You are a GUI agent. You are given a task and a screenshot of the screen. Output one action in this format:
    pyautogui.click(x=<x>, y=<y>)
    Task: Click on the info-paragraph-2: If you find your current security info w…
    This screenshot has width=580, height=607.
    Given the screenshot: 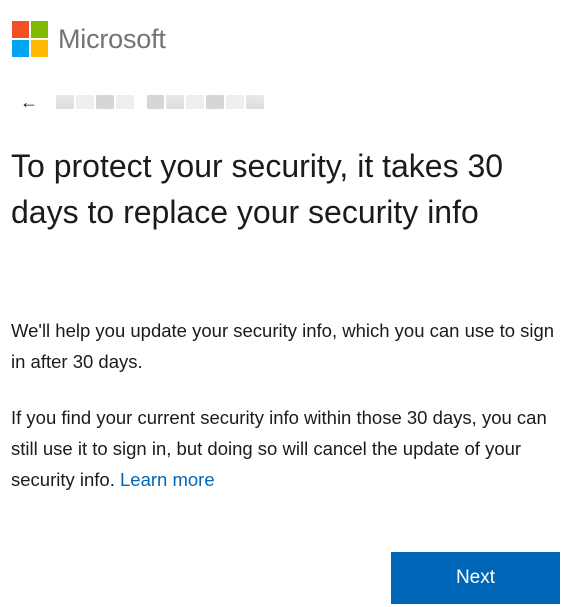 What is the action you would take?
    pyautogui.click(x=283, y=448)
    